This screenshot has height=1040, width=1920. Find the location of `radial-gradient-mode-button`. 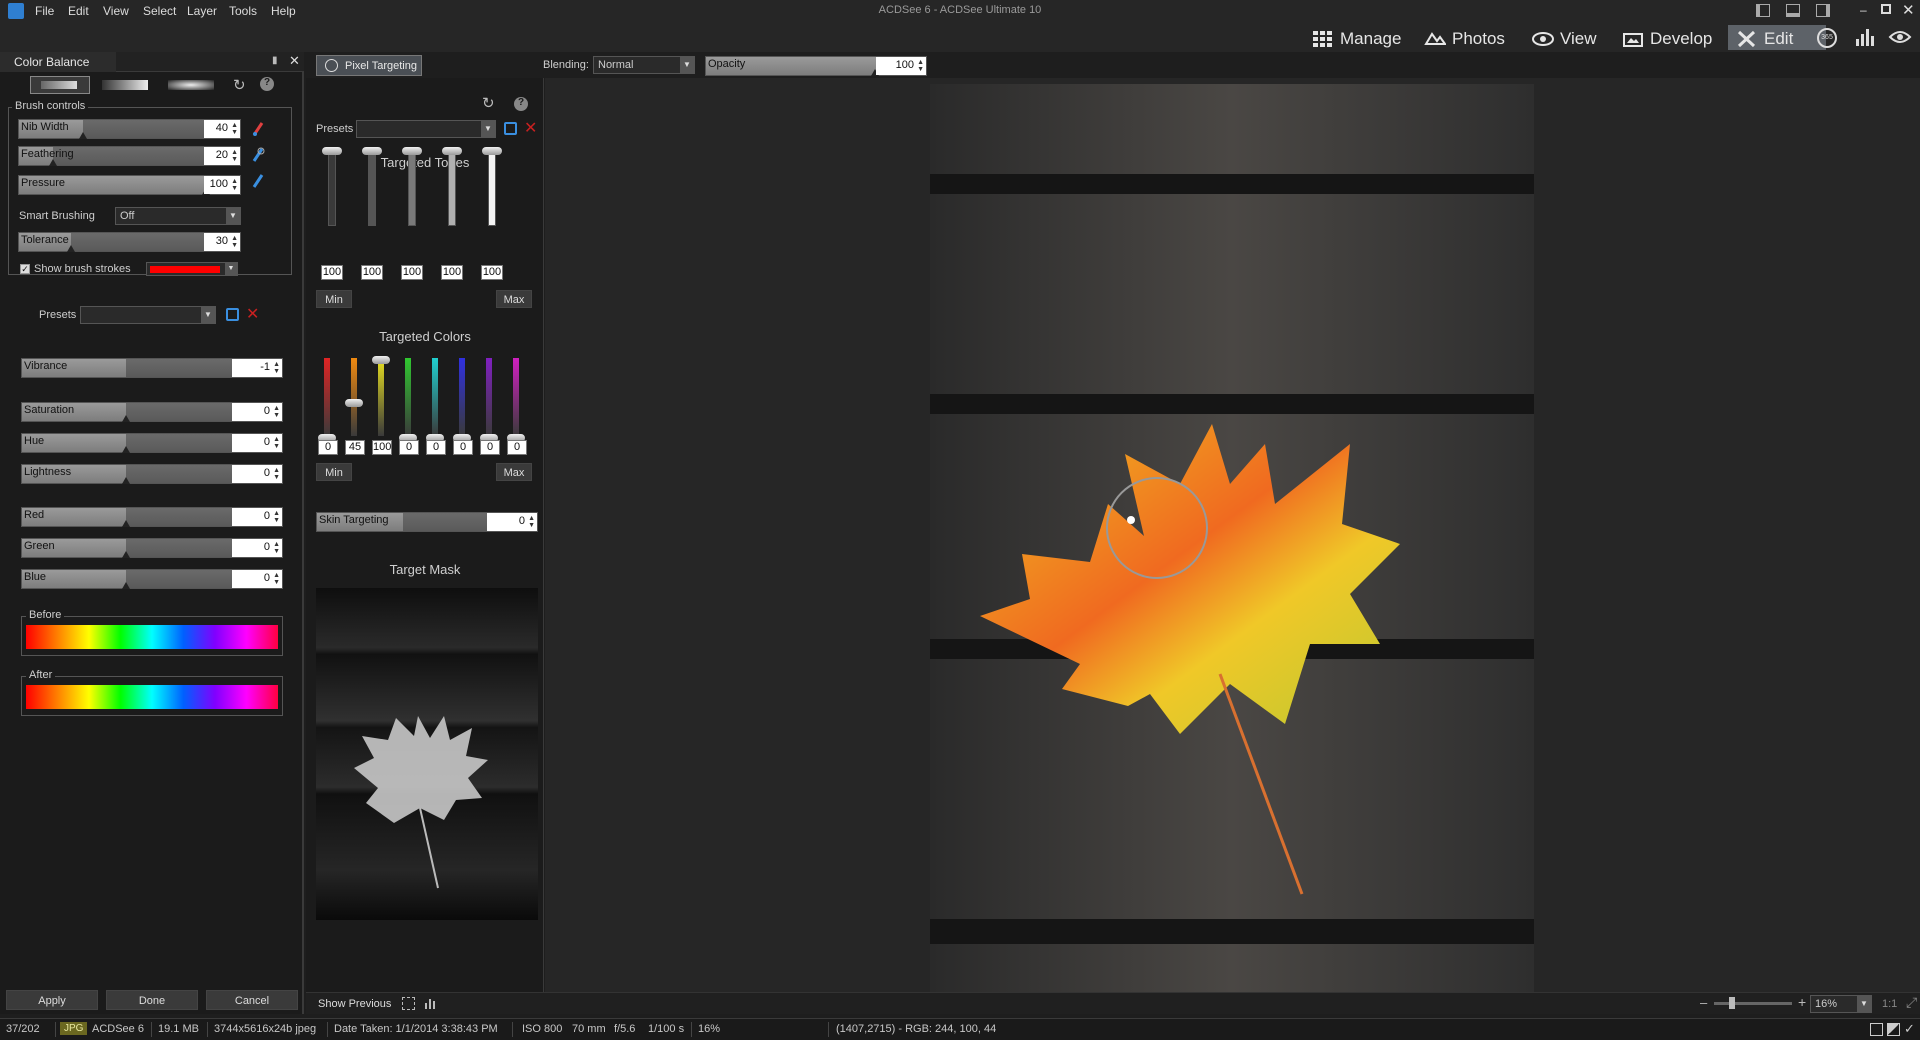

radial-gradient-mode-button is located at coordinates (191, 85).